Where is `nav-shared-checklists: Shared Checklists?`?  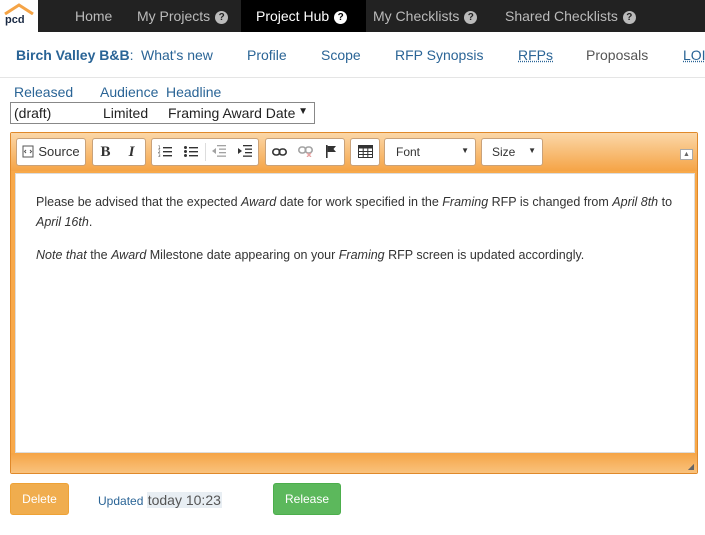 nav-shared-checklists: Shared Checklists? is located at coordinates (574, 16).